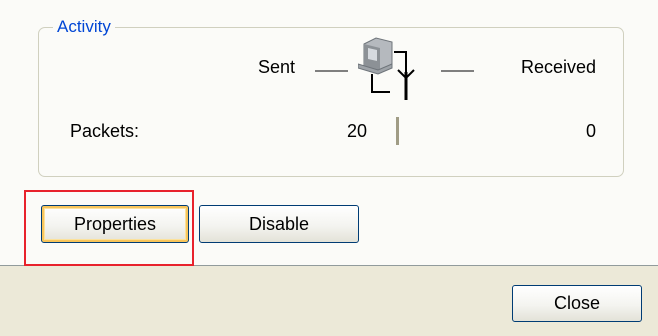 This screenshot has height=336, width=658. I want to click on received-label: Received, so click(558, 67).